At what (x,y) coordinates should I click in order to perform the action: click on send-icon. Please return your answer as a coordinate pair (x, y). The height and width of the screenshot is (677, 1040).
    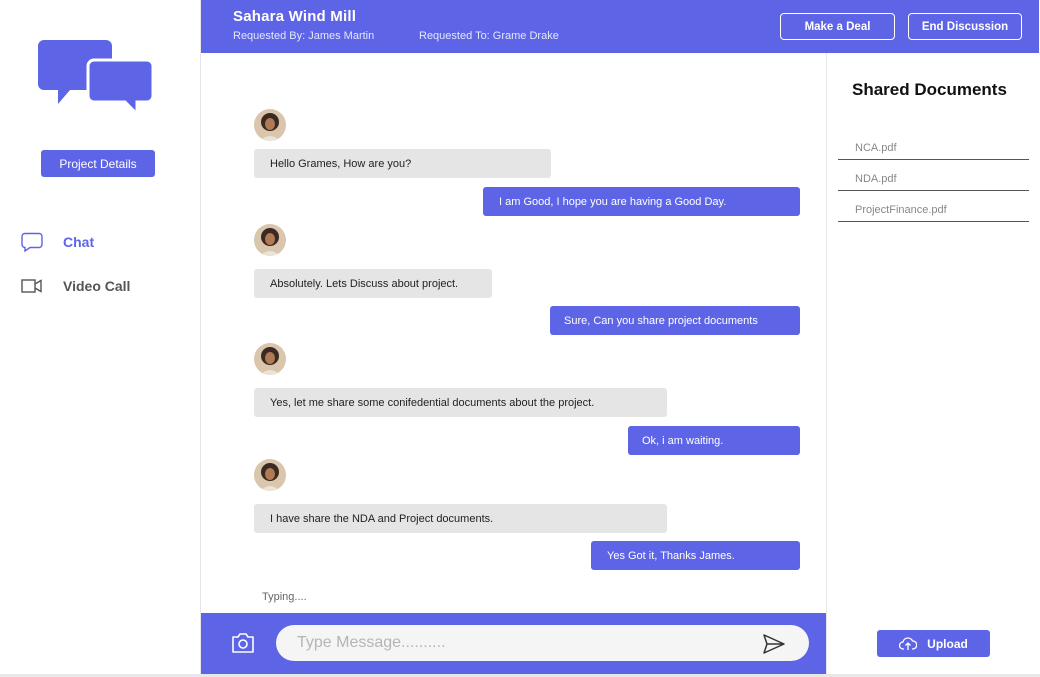
    Looking at the image, I should click on (774, 644).